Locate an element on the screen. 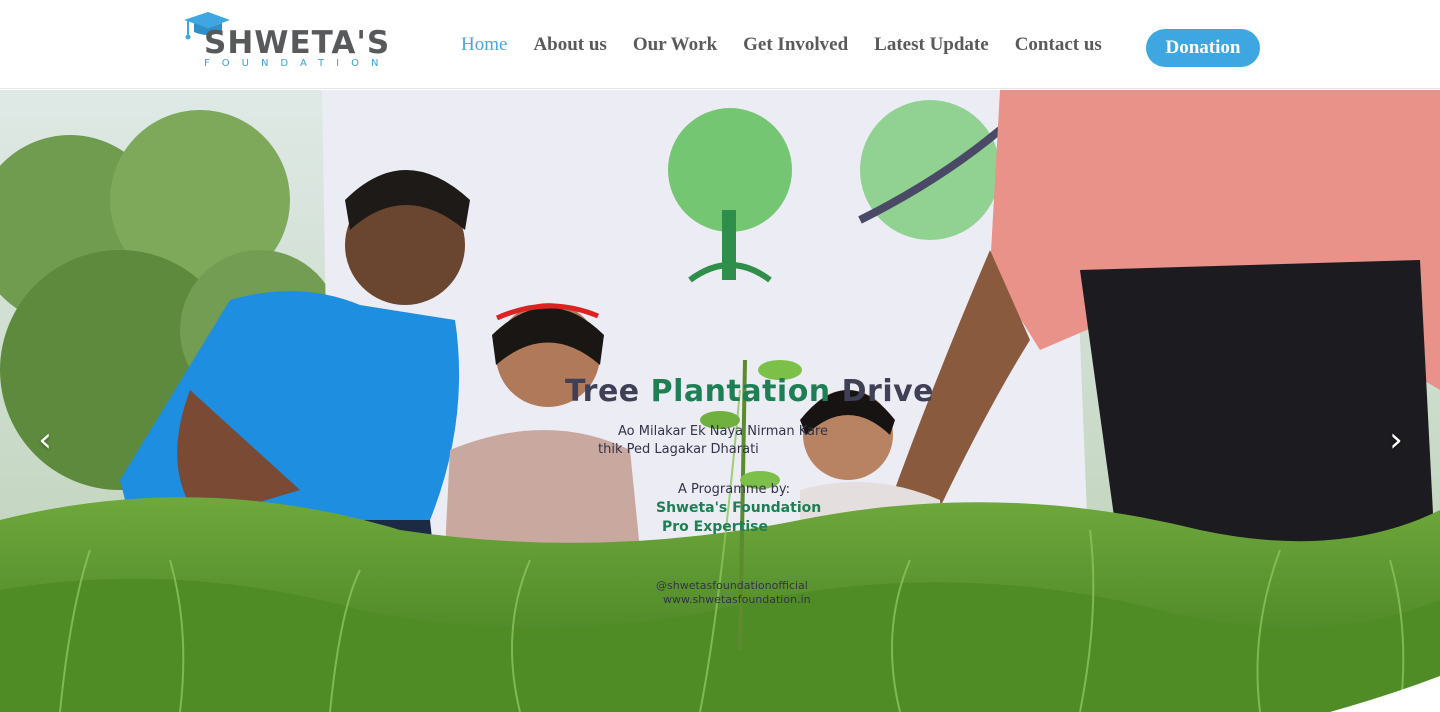  nav-about-us: About us is located at coordinates (569, 45).